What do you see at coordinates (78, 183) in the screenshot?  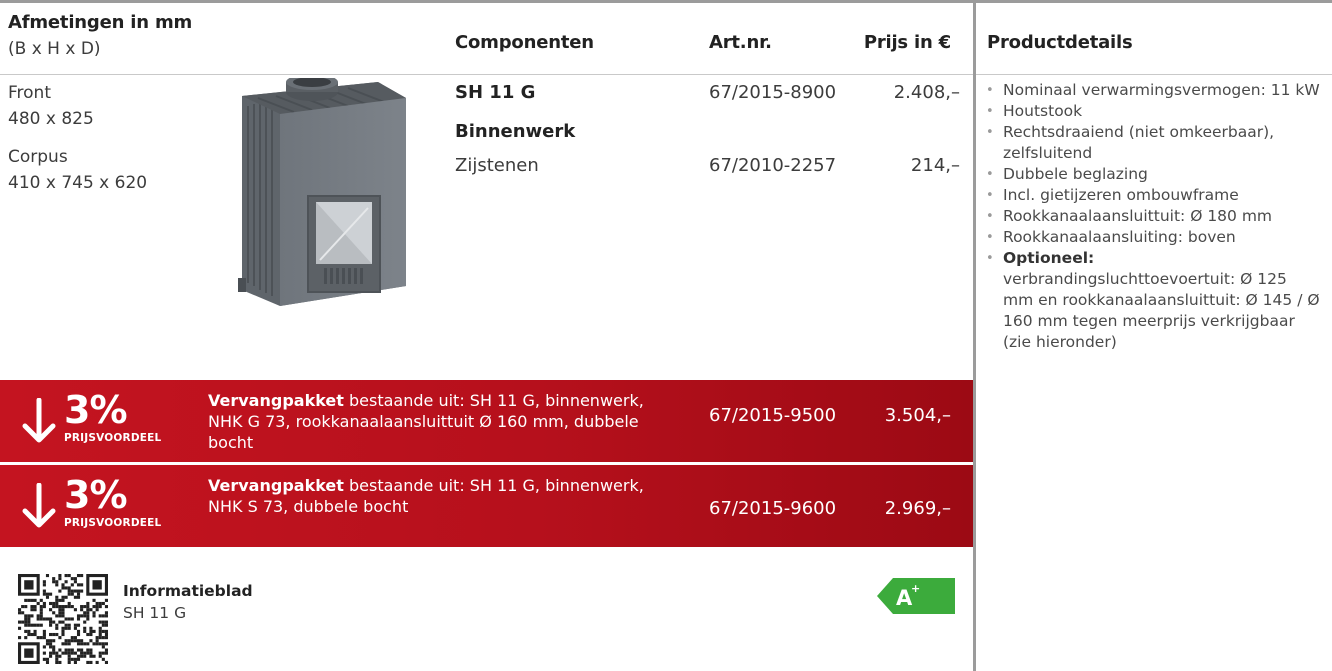 I see `corpus-value: 410 x 745 x 620` at bounding box center [78, 183].